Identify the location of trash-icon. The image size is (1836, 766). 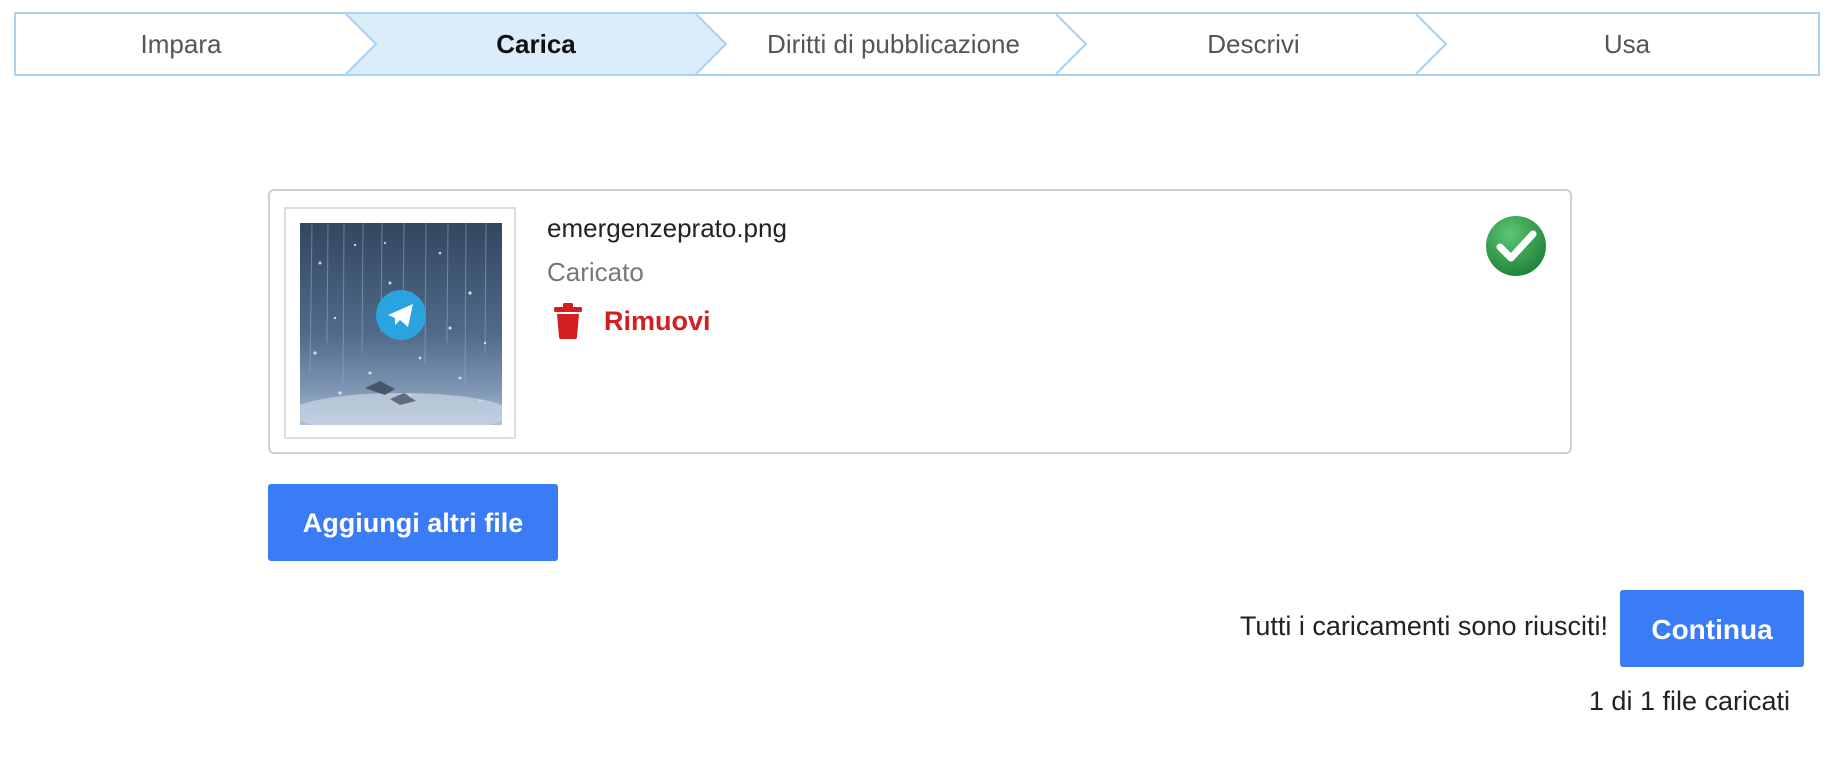
(568, 321).